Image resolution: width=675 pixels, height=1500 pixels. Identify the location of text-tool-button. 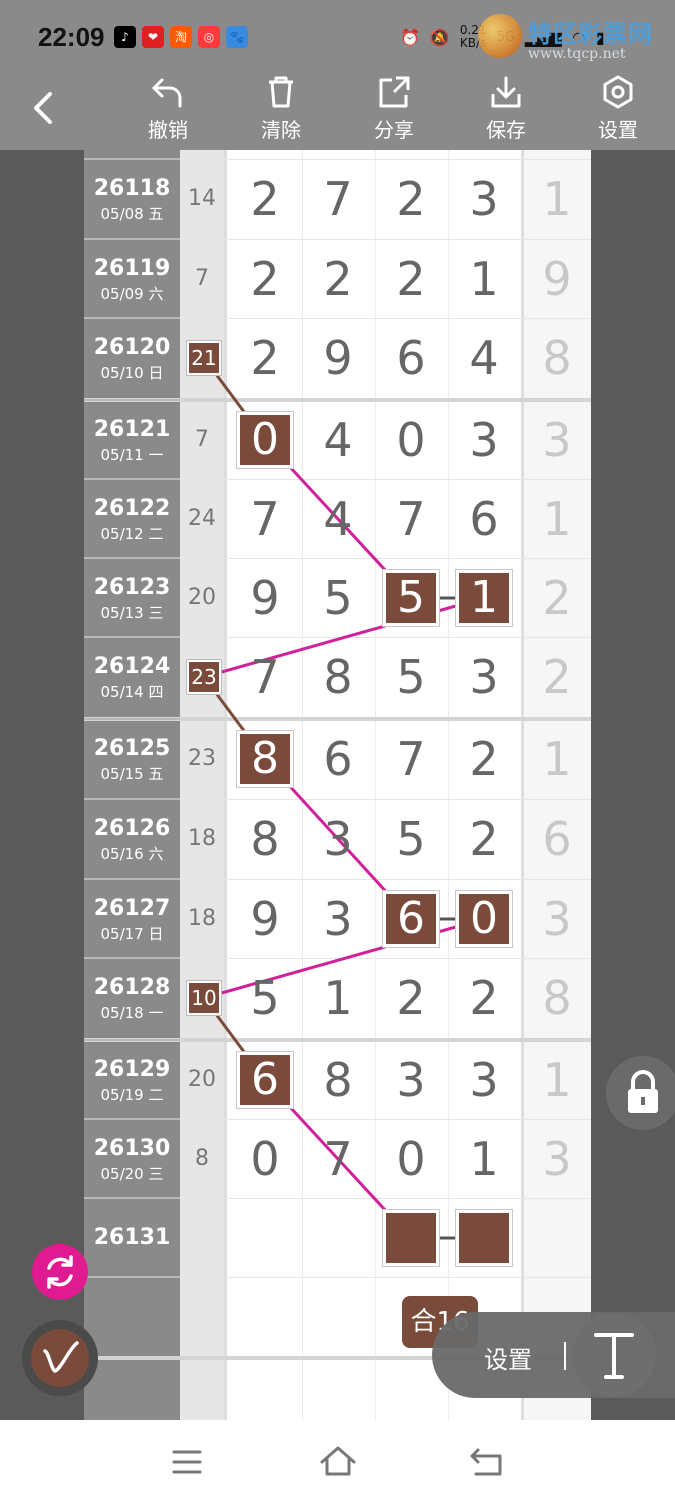
(614, 1355).